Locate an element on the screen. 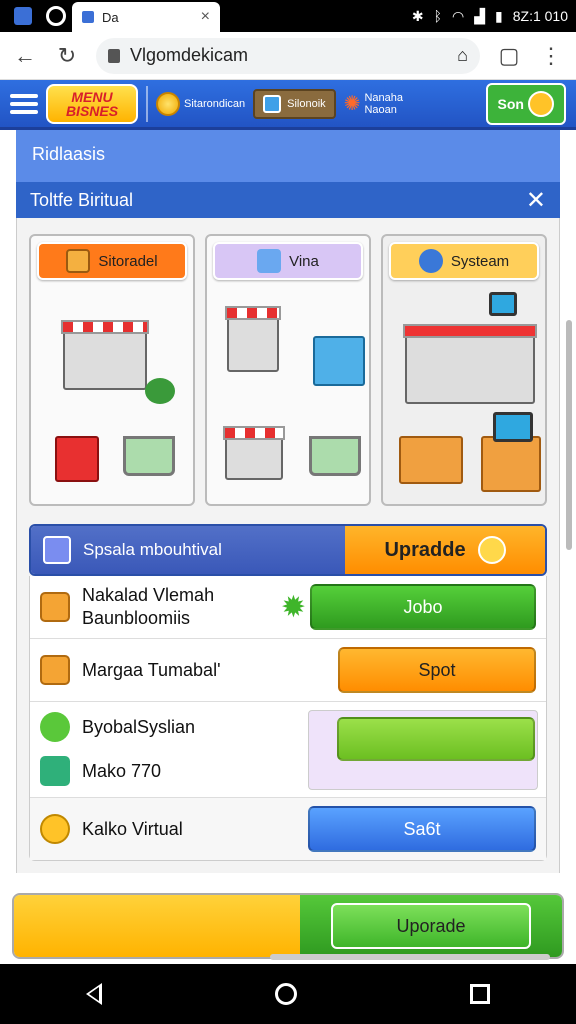 This screenshot has height=1024, width=576. card-header-2: Vina is located at coordinates (288, 261).